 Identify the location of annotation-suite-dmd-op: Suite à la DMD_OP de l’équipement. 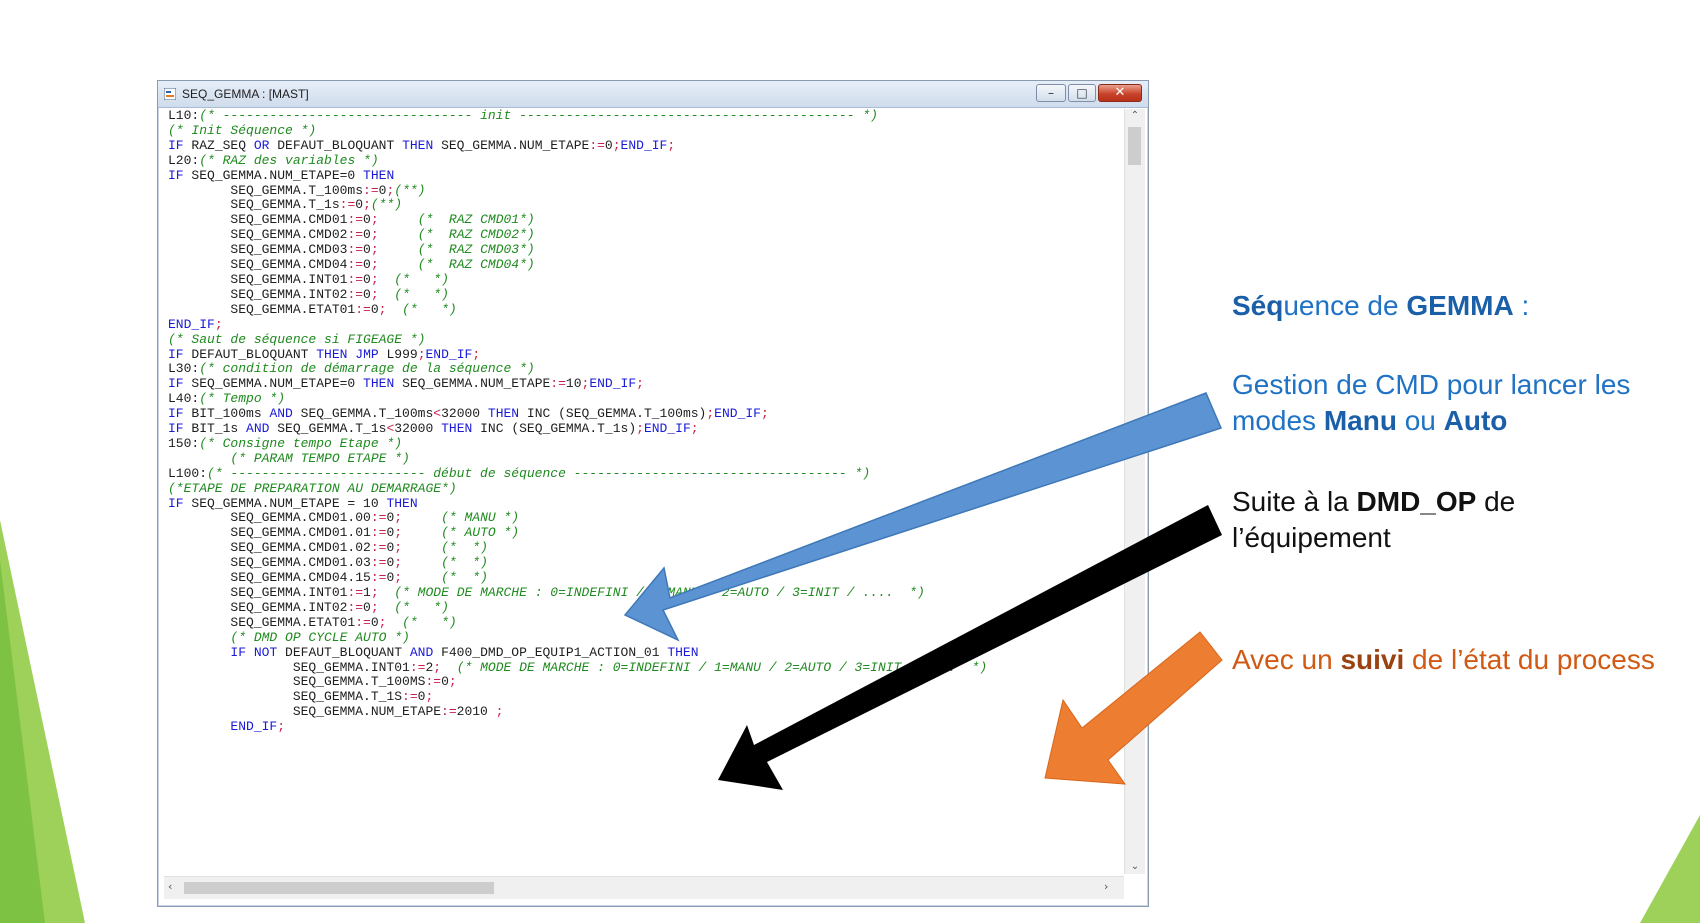
(1462, 520).